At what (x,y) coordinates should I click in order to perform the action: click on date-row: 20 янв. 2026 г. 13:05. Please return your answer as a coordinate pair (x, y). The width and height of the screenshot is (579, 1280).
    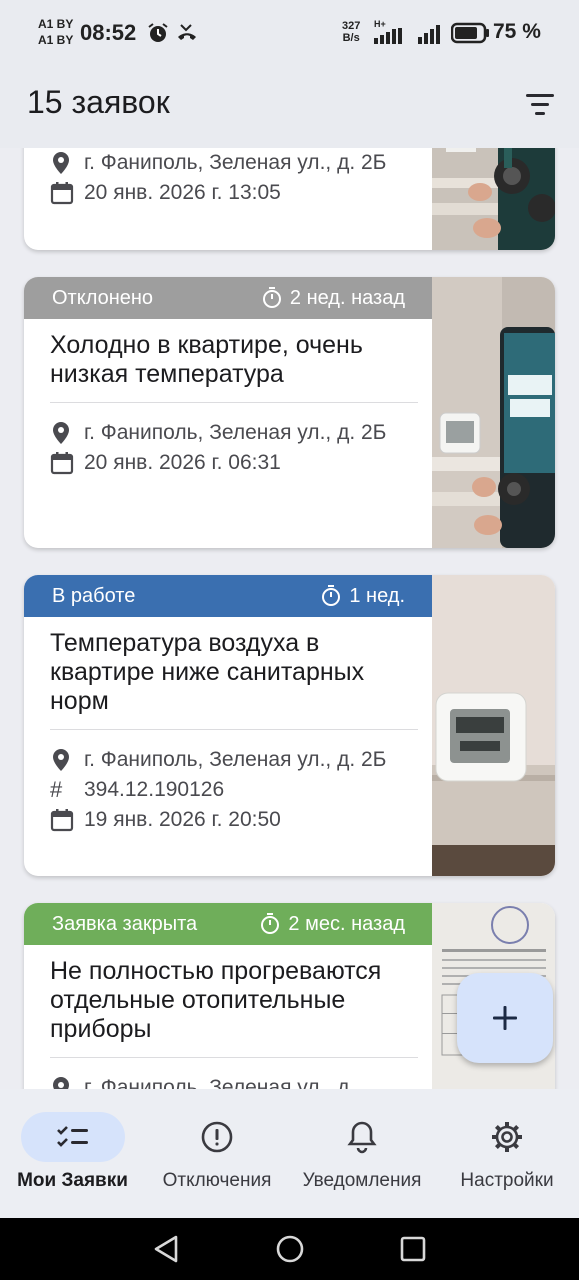
    Looking at the image, I should click on (236, 192).